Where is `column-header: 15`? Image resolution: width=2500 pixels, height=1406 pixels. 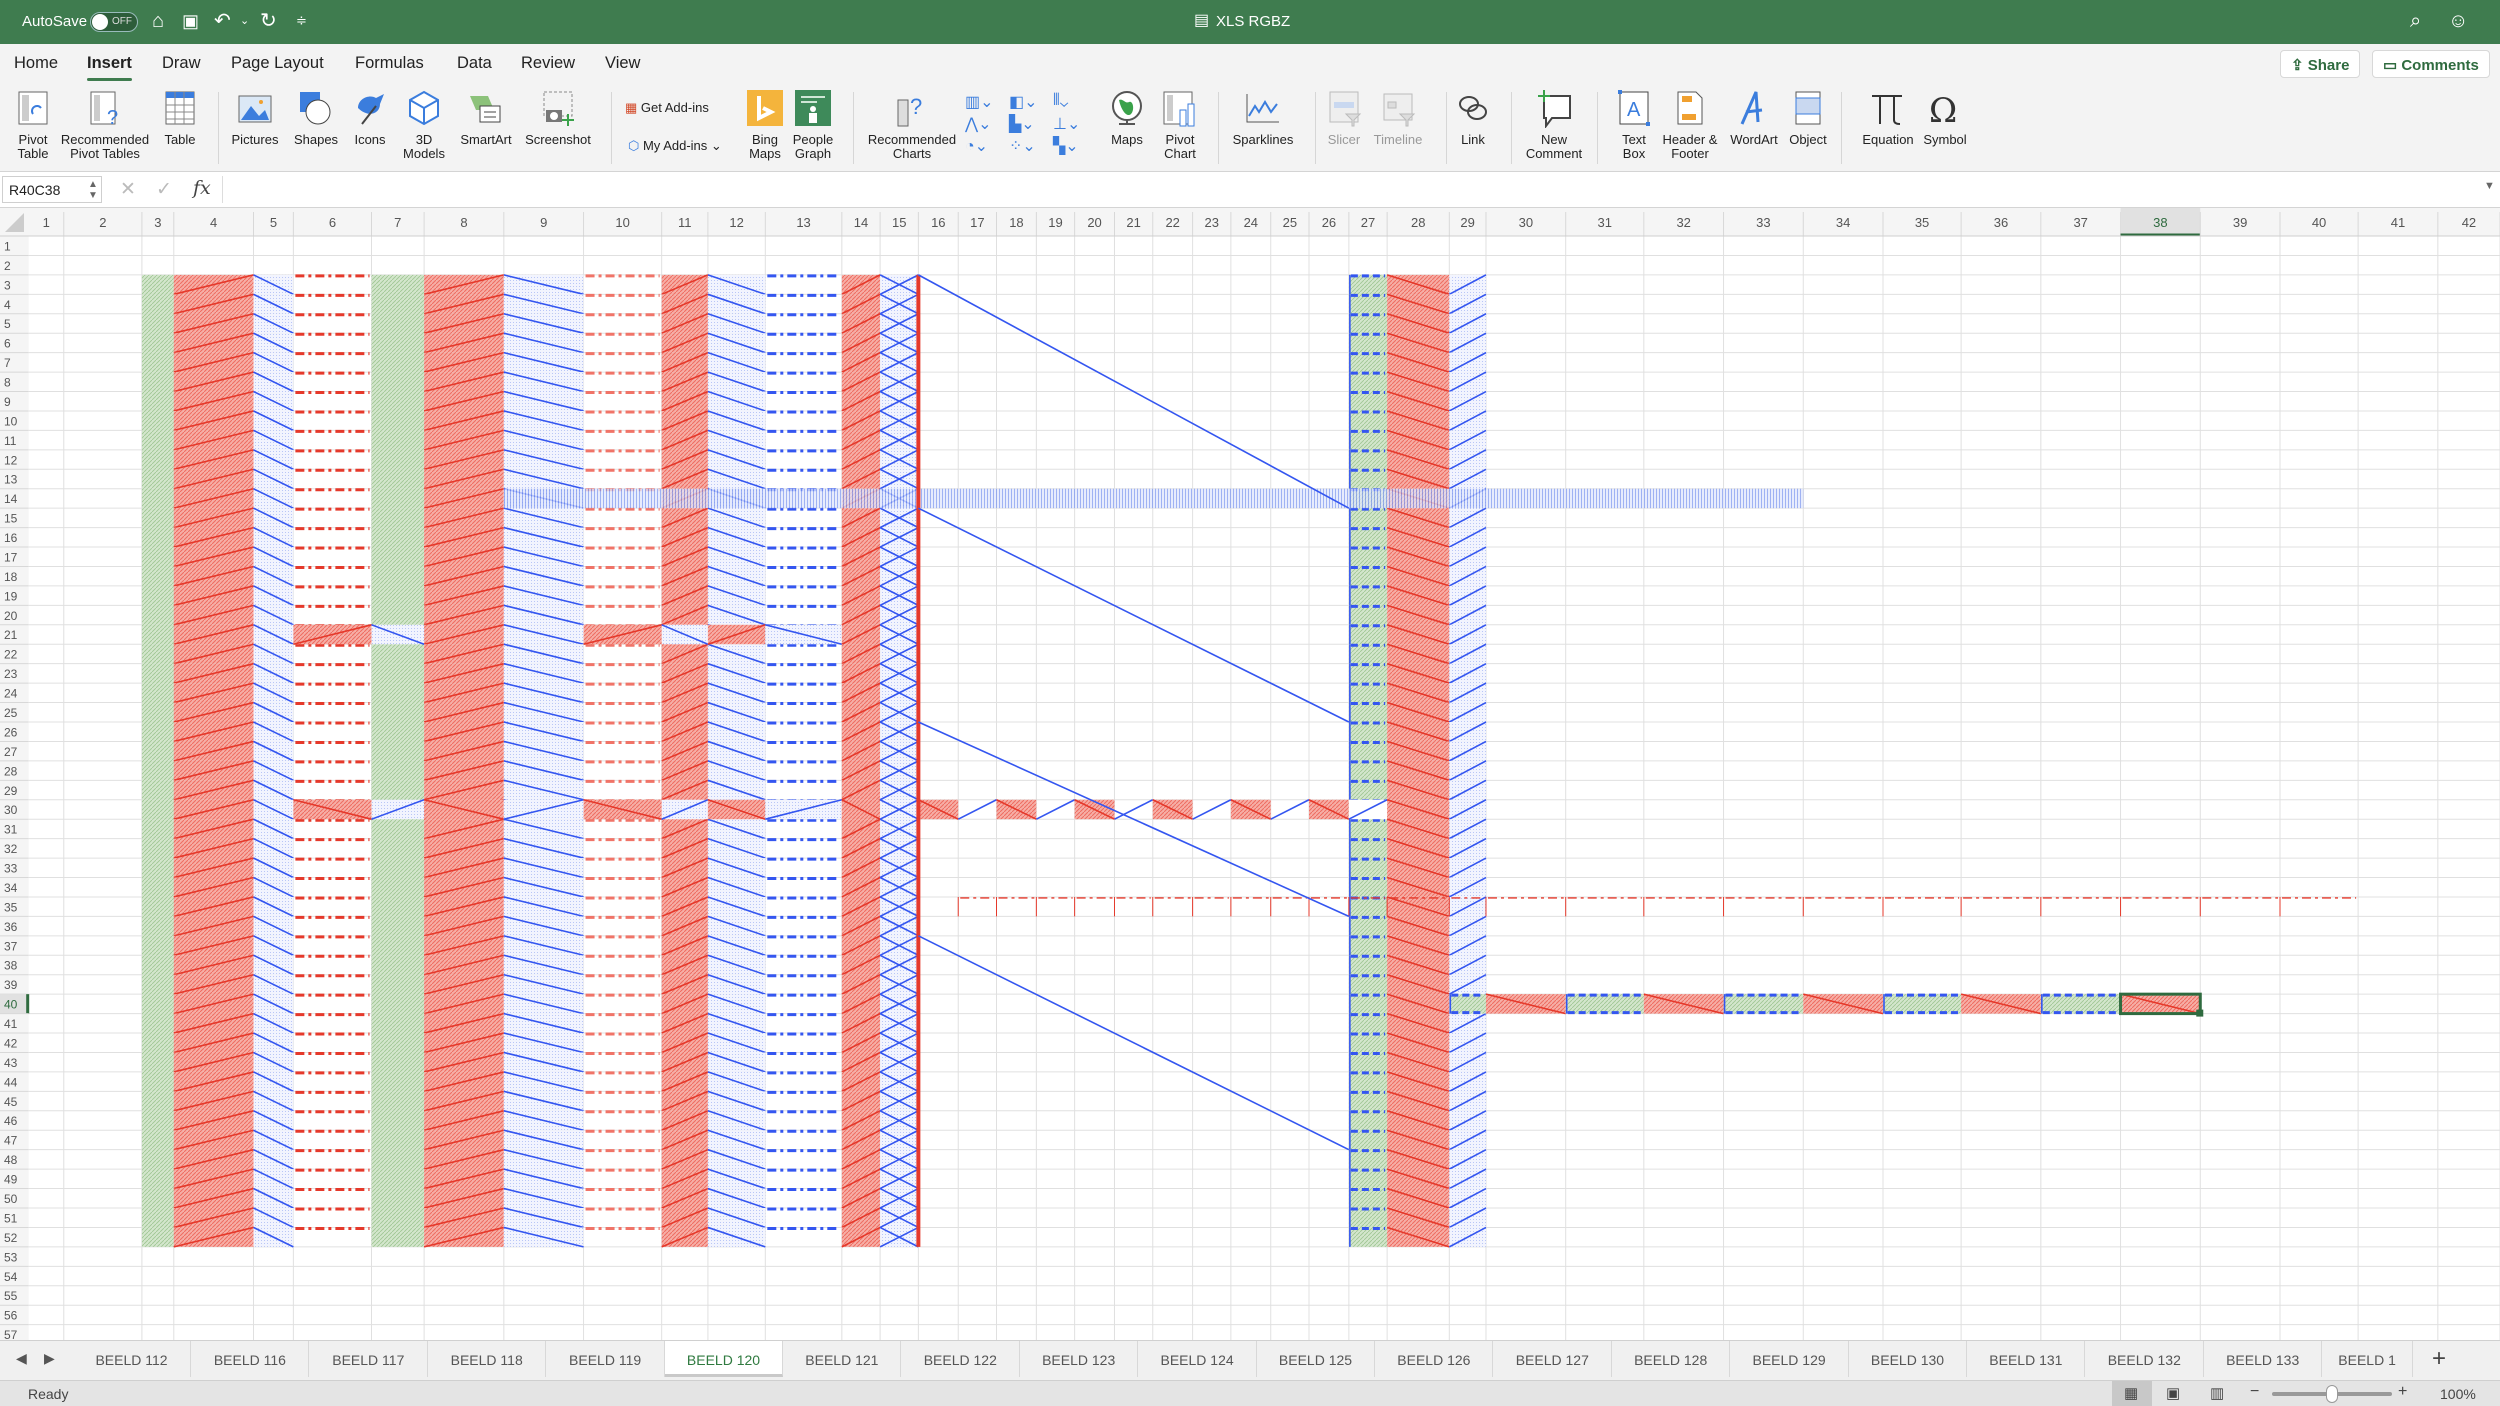
column-header: 15 is located at coordinates (899, 222).